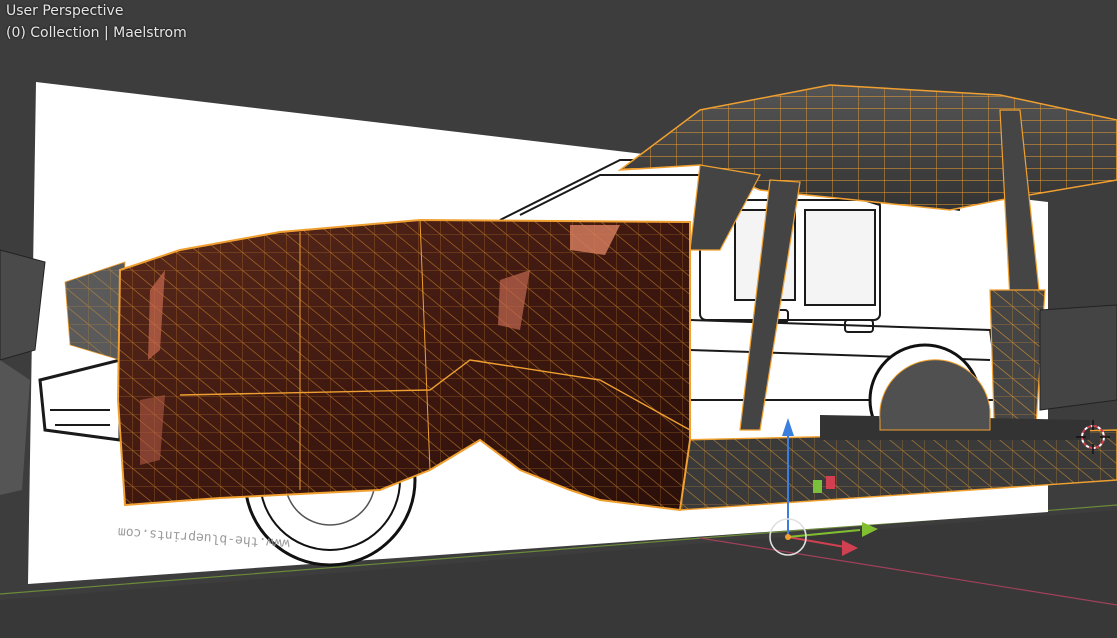 The image size is (1117, 638). What do you see at coordinates (96, 33) in the screenshot?
I see `collection-object-label: (0) Collection | Maelstrom` at bounding box center [96, 33].